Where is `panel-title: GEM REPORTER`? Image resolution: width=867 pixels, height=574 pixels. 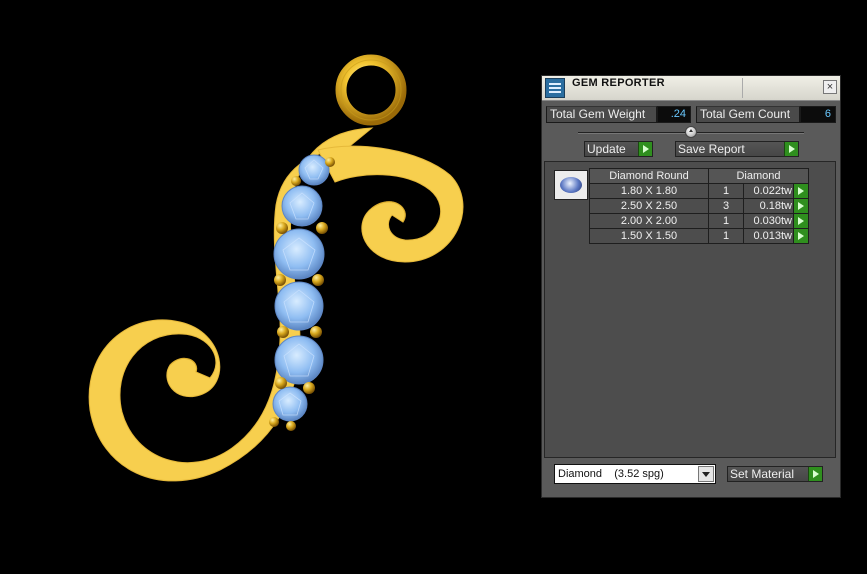
panel-title: GEM REPORTER is located at coordinates (618, 83).